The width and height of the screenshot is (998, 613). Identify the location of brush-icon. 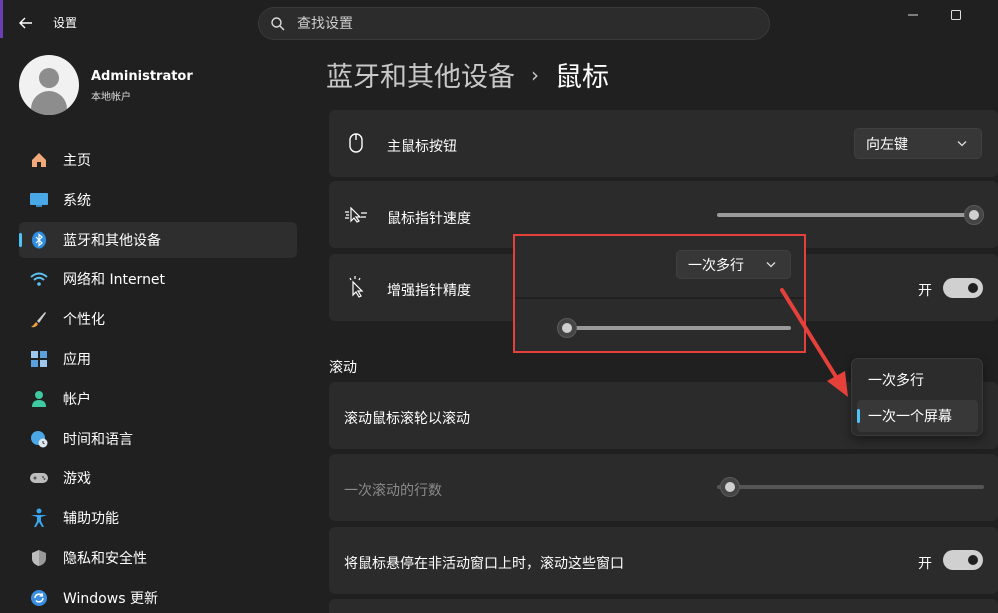
(39, 319).